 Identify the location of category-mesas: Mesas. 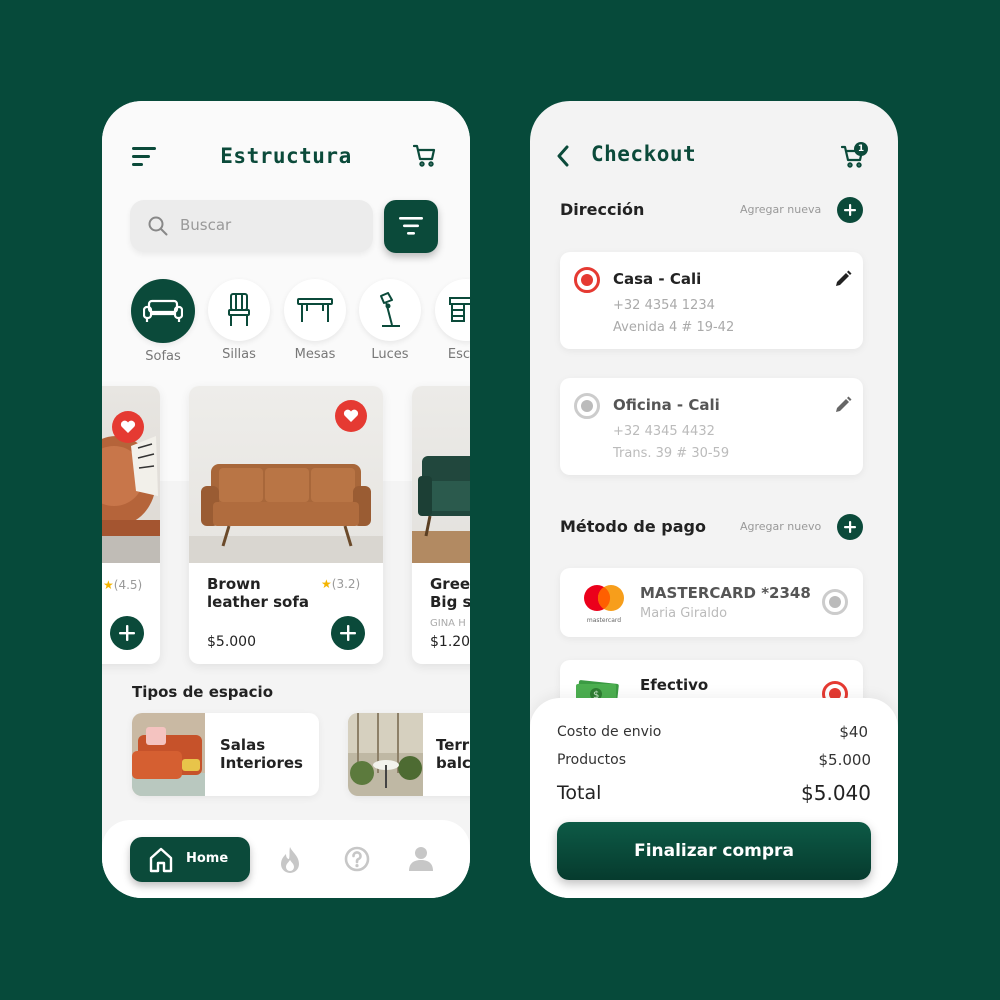
(315, 320).